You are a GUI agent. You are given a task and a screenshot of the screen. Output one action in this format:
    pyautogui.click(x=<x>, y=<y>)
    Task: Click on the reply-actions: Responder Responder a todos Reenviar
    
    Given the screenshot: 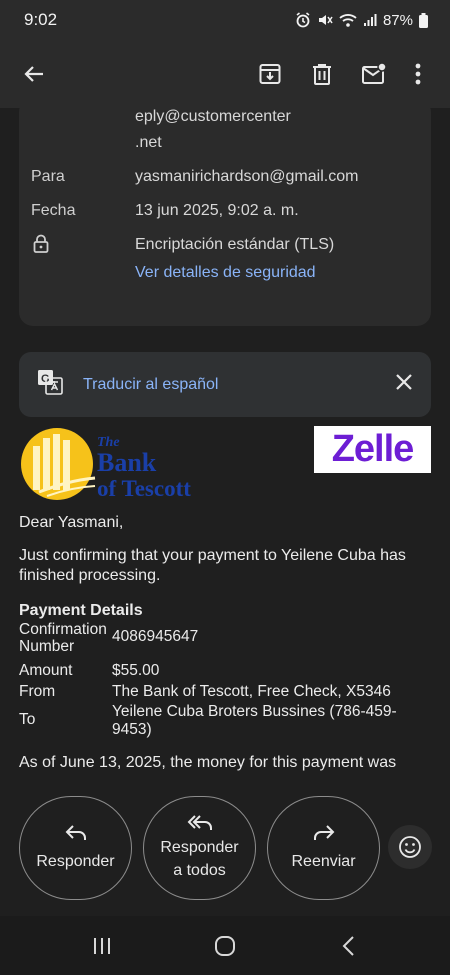 What is the action you would take?
    pyautogui.click(x=225, y=846)
    